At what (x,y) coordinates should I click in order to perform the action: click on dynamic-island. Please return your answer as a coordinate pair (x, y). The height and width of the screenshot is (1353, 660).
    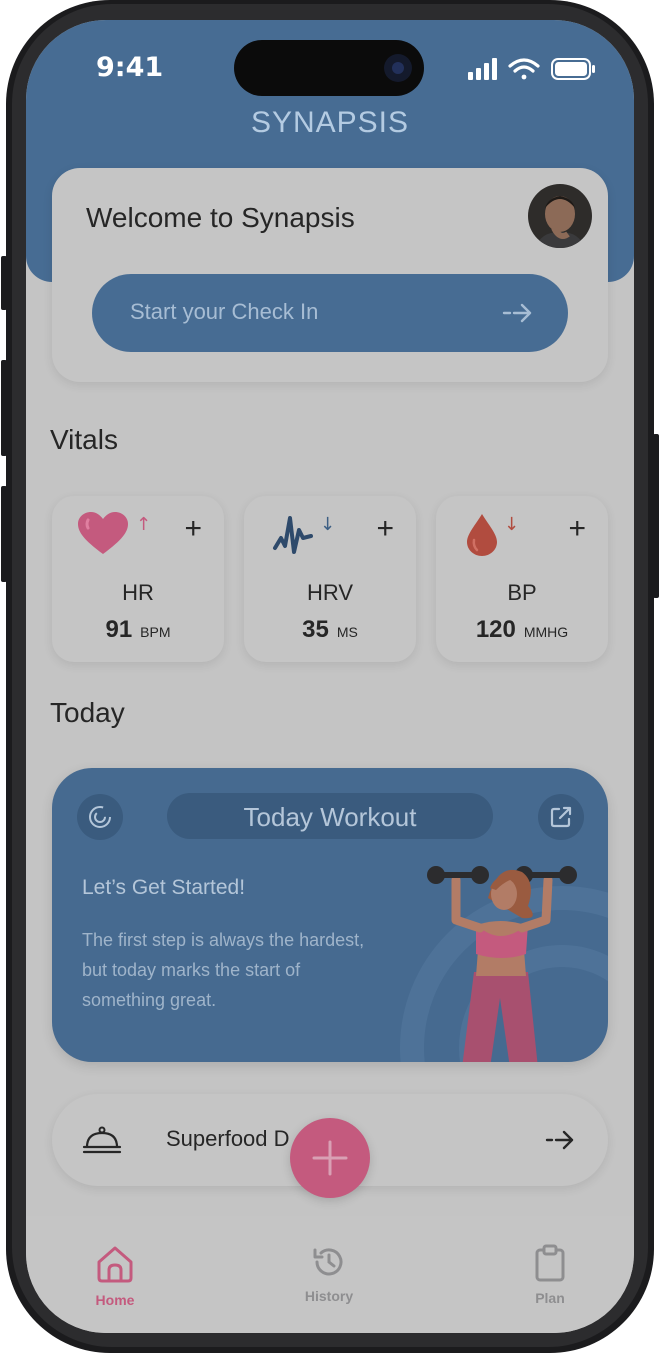
    Looking at the image, I should click on (329, 68).